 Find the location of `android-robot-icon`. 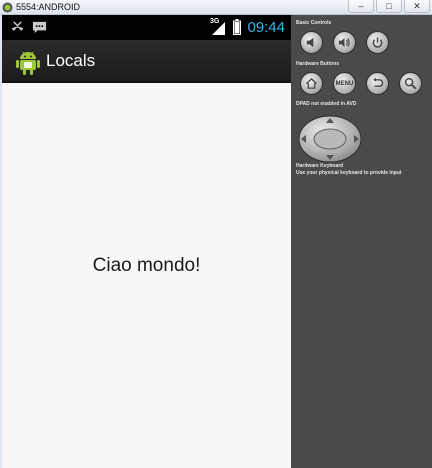

android-robot-icon is located at coordinates (28, 63).